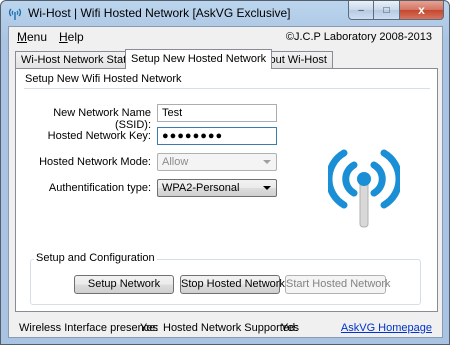  What do you see at coordinates (290, 328) in the screenshot?
I see `supported-value: Yes` at bounding box center [290, 328].